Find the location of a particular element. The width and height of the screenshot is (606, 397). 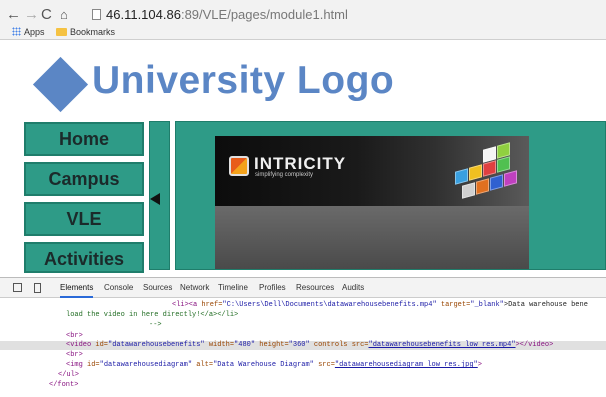

apps-grid-icon is located at coordinates (16, 31).